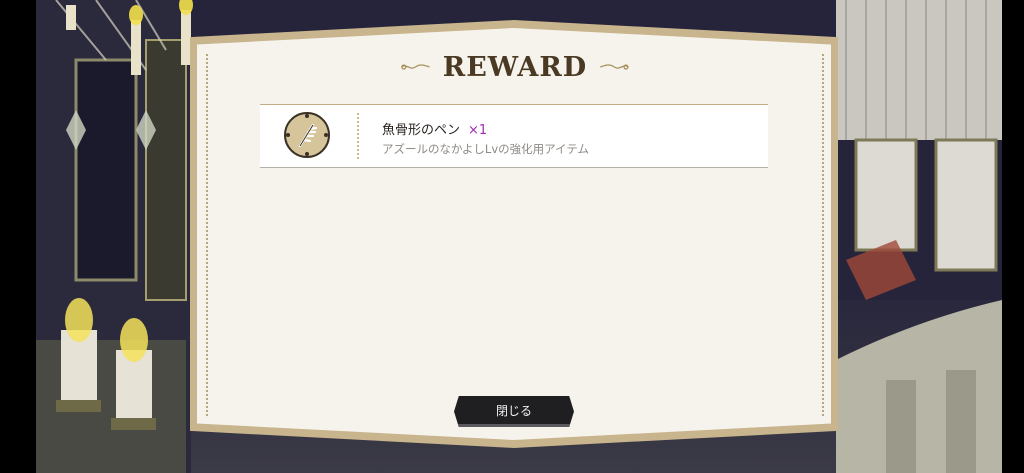  What do you see at coordinates (18, 236) in the screenshot?
I see `letterbox-left` at bounding box center [18, 236].